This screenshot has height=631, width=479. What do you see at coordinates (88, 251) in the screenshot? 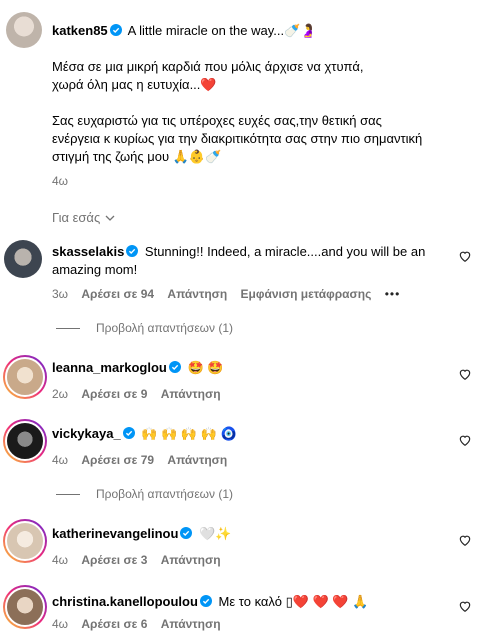
I see `comment-username: skasselakis` at bounding box center [88, 251].